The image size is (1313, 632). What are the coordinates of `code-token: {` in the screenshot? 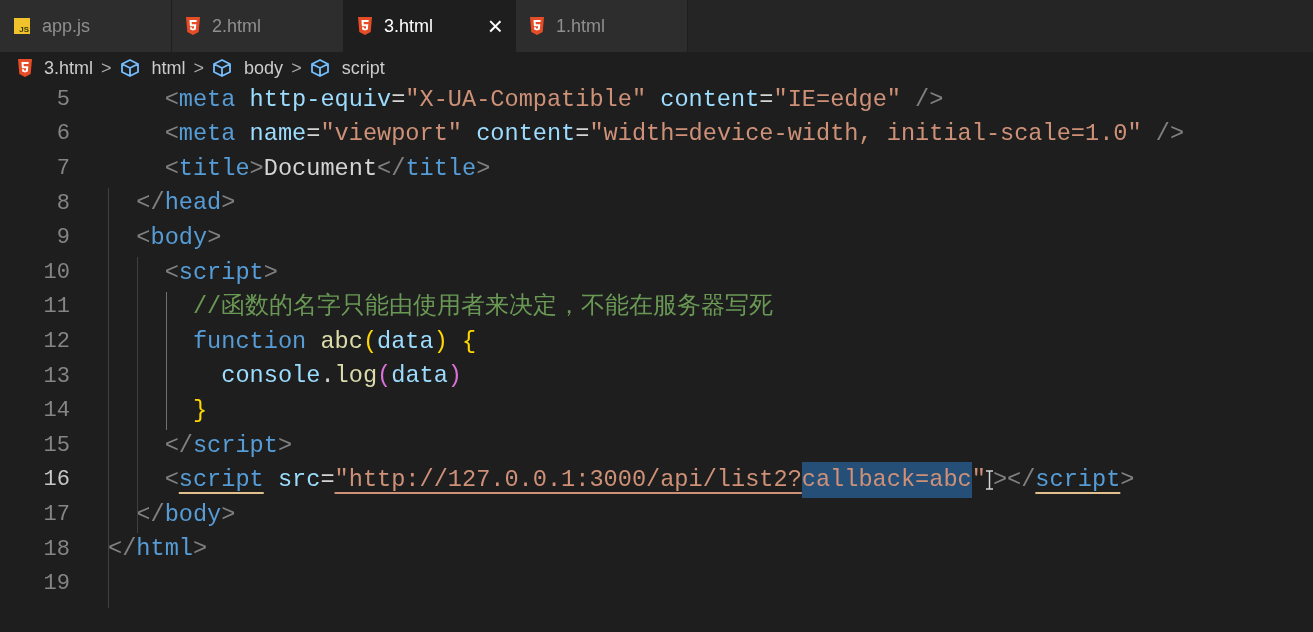 It's located at (469, 341).